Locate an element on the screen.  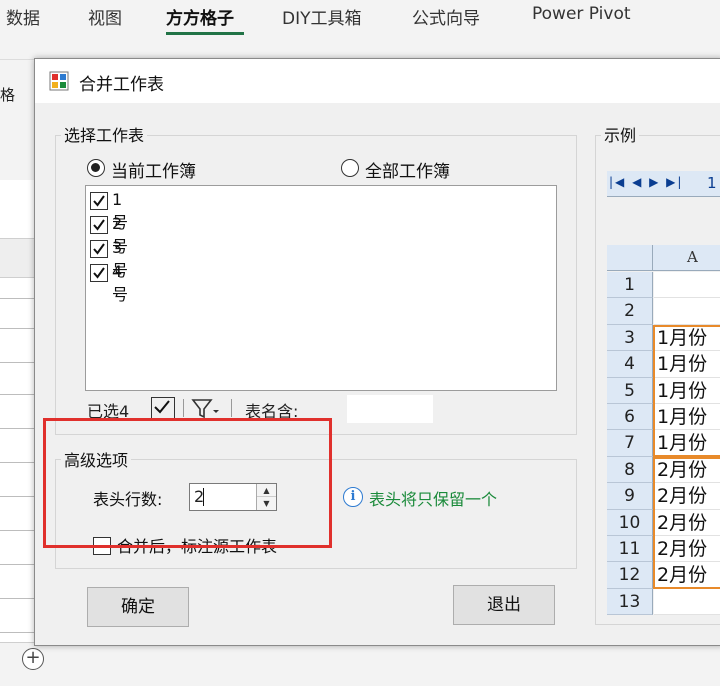
row-number: 9 is located at coordinates (630, 496).